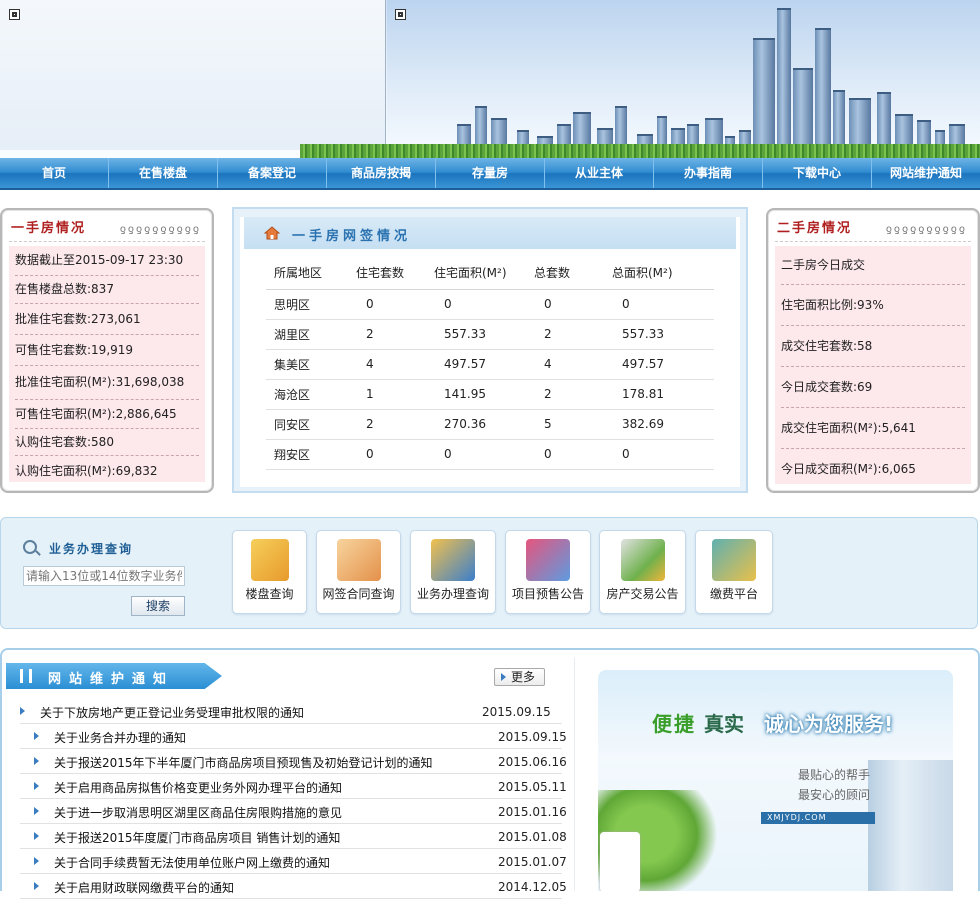  I want to click on card-building-query: 楼盘查询, so click(269, 572).